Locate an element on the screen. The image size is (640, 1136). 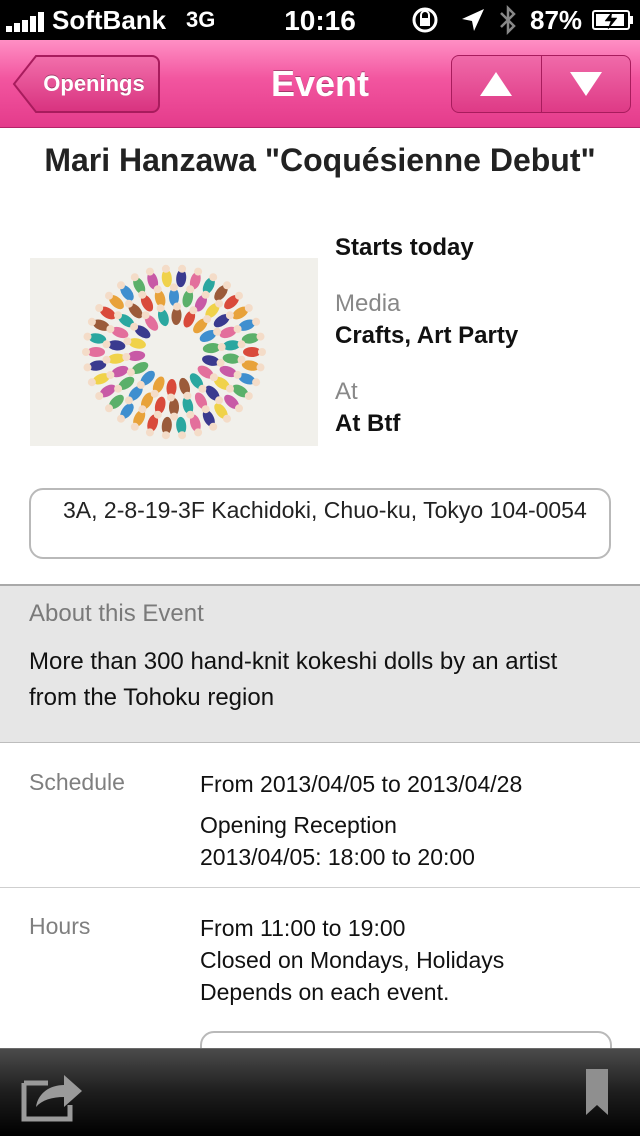
bluetooth-icon is located at coordinates (508, 20).